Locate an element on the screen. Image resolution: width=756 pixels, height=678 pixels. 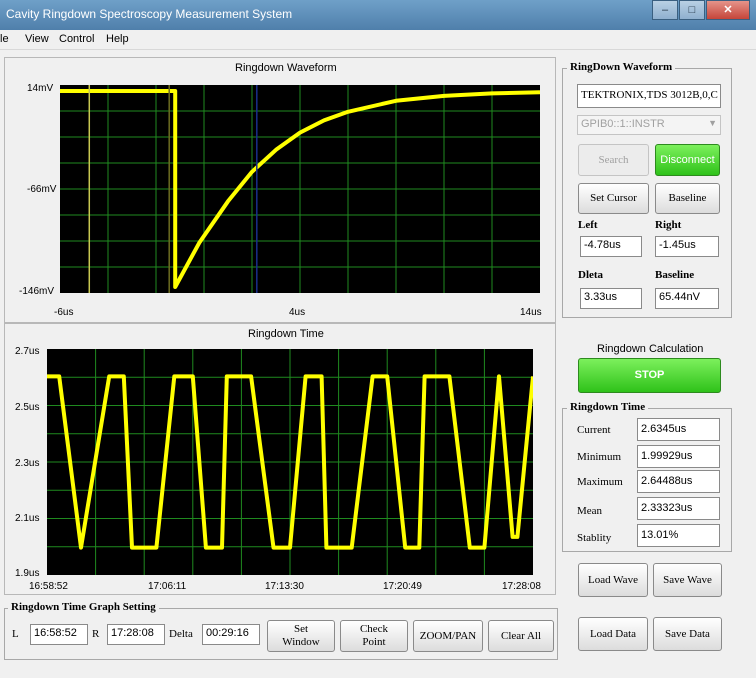
current-label: Current is located at coordinates (594, 430).